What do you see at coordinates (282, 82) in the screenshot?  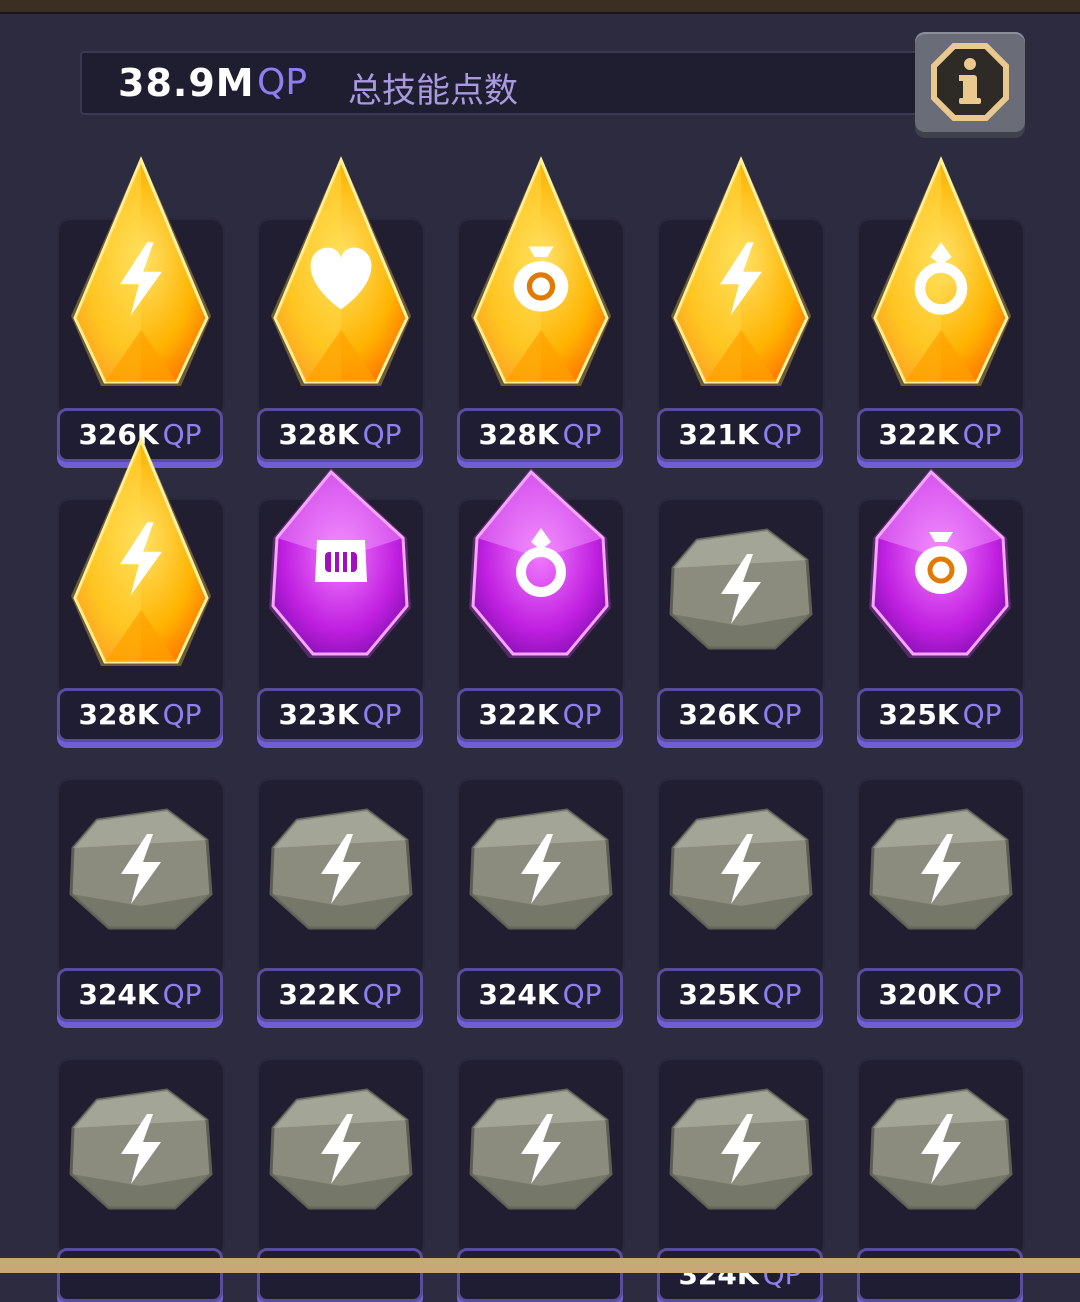 I see `total-qp-unit: QP` at bounding box center [282, 82].